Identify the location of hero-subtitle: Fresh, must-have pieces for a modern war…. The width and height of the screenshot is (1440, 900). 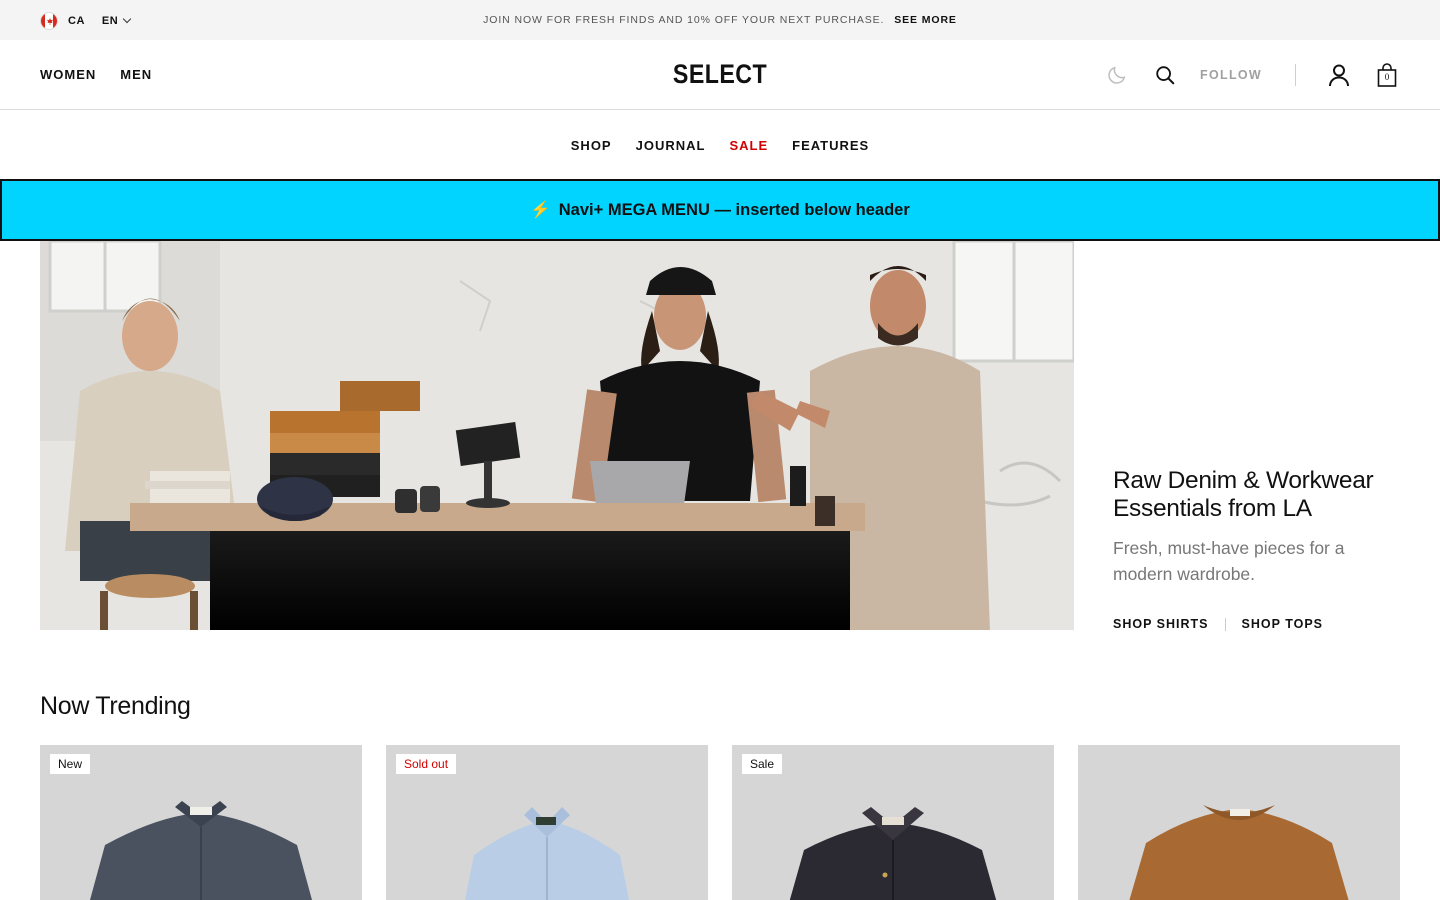
(1229, 561).